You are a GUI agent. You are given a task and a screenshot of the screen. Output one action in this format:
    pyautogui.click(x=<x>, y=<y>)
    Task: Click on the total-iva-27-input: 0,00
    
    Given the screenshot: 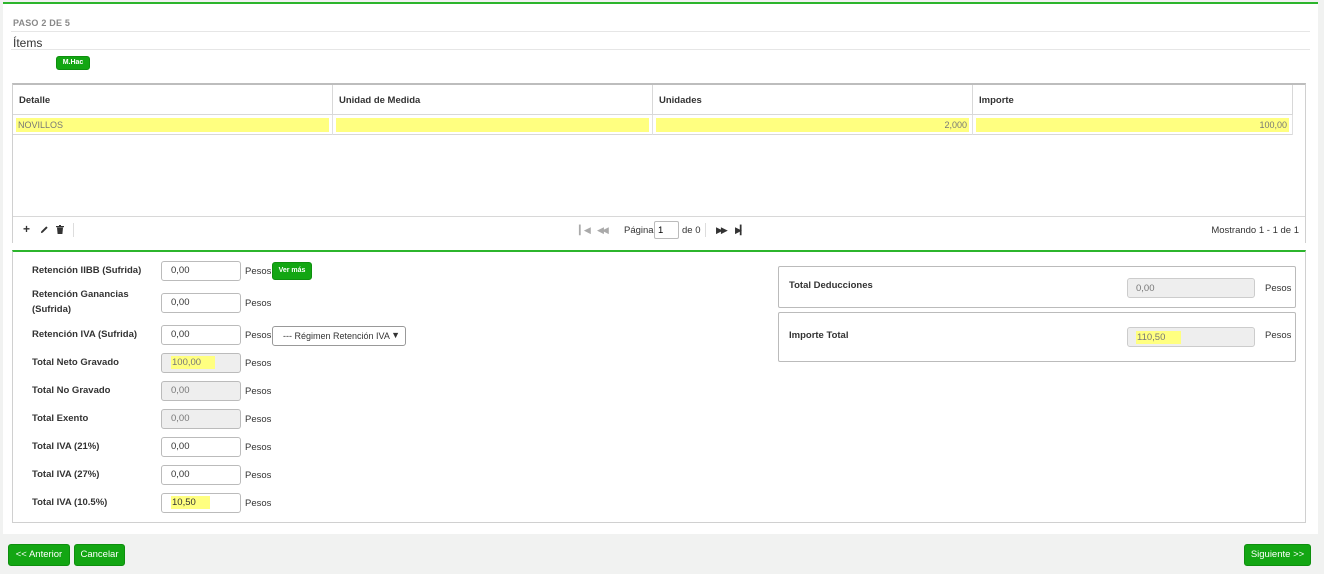 What is the action you would take?
    pyautogui.click(x=201, y=475)
    